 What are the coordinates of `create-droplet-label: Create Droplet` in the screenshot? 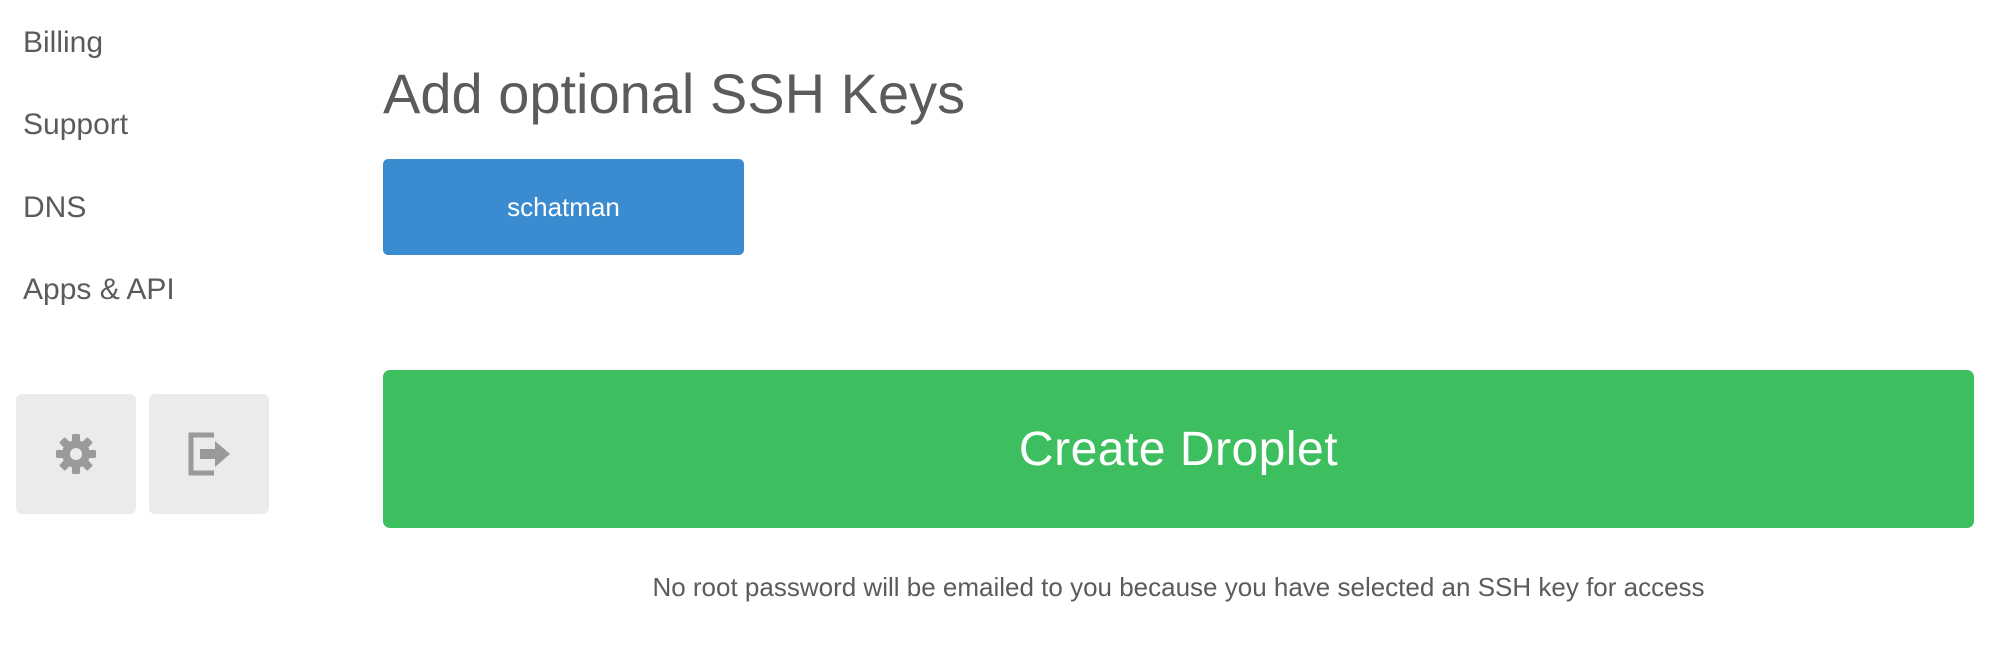 It's located at (1178, 449).